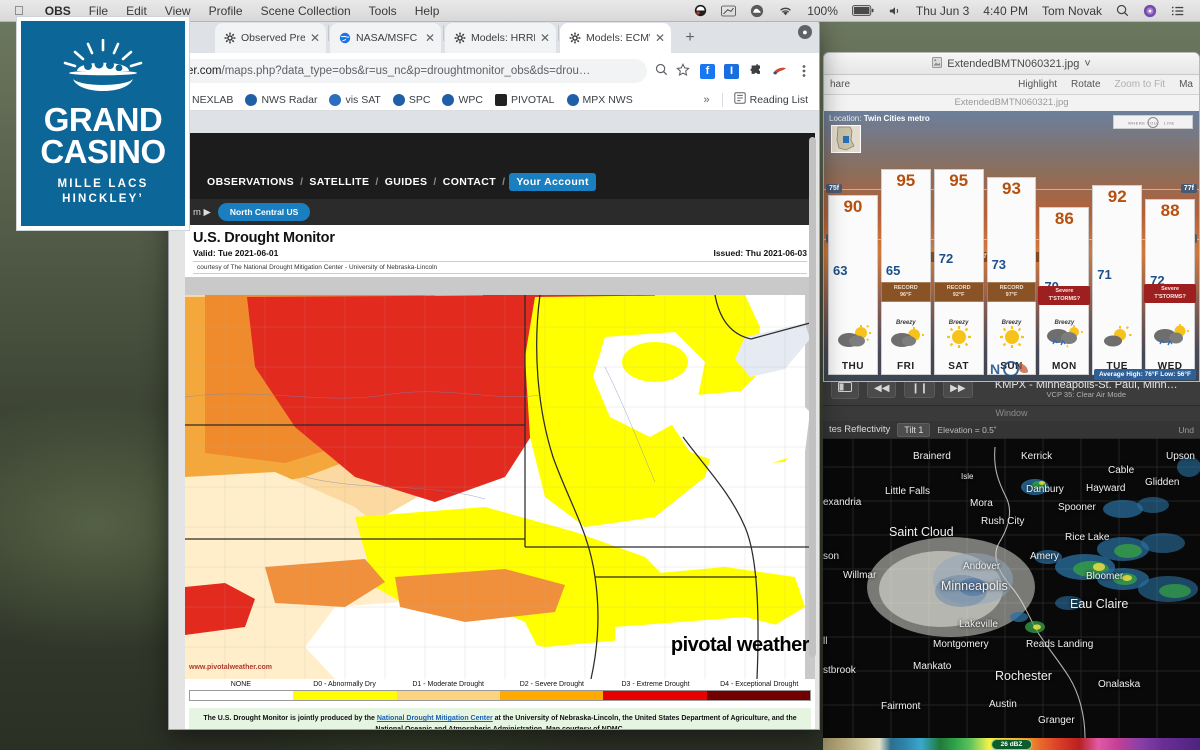 The height and width of the screenshot is (750, 1200). I want to click on cloud-storm-icon, so click(1170, 338).